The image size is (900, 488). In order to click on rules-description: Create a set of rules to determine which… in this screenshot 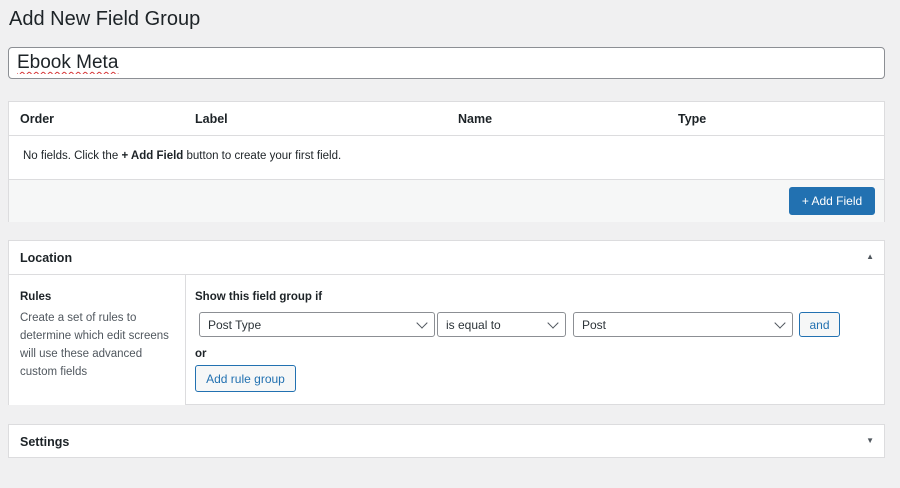, I will do `click(94, 345)`.